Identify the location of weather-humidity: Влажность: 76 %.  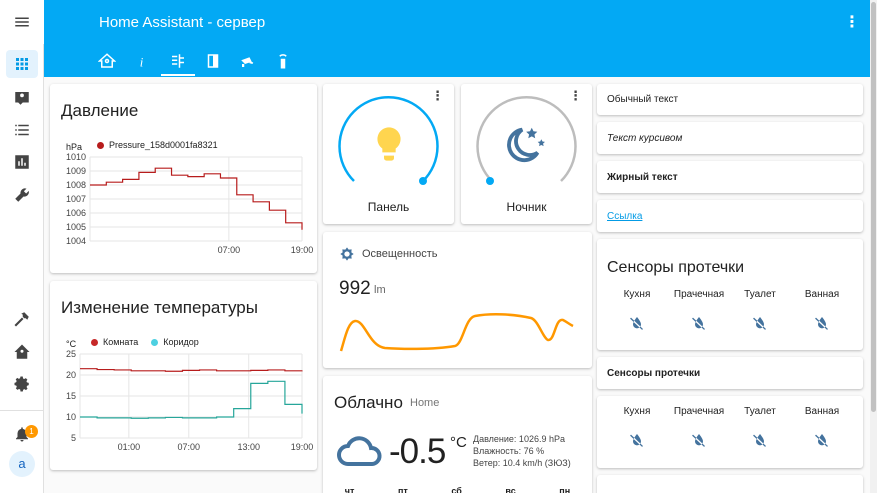
(509, 451).